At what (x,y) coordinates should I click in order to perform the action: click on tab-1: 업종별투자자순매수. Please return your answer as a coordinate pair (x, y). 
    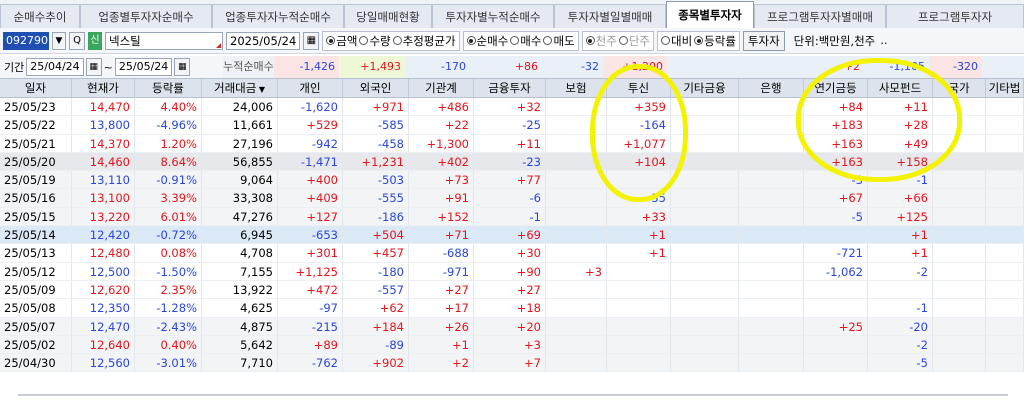
    Looking at the image, I should click on (146, 16).